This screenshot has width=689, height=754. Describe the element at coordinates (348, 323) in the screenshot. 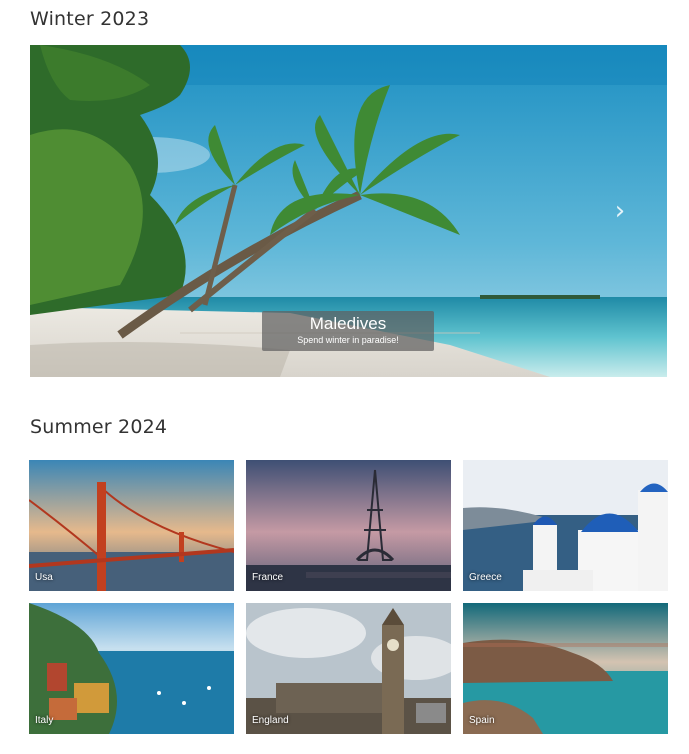

I see `slide-title: Maledives` at that location.